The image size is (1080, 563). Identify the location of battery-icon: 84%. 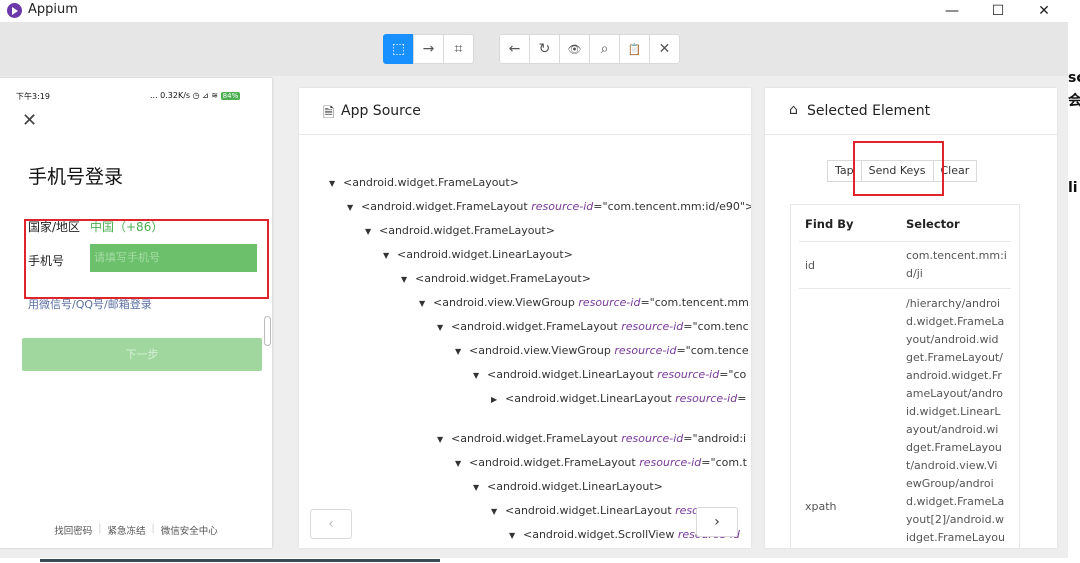
(230, 96).